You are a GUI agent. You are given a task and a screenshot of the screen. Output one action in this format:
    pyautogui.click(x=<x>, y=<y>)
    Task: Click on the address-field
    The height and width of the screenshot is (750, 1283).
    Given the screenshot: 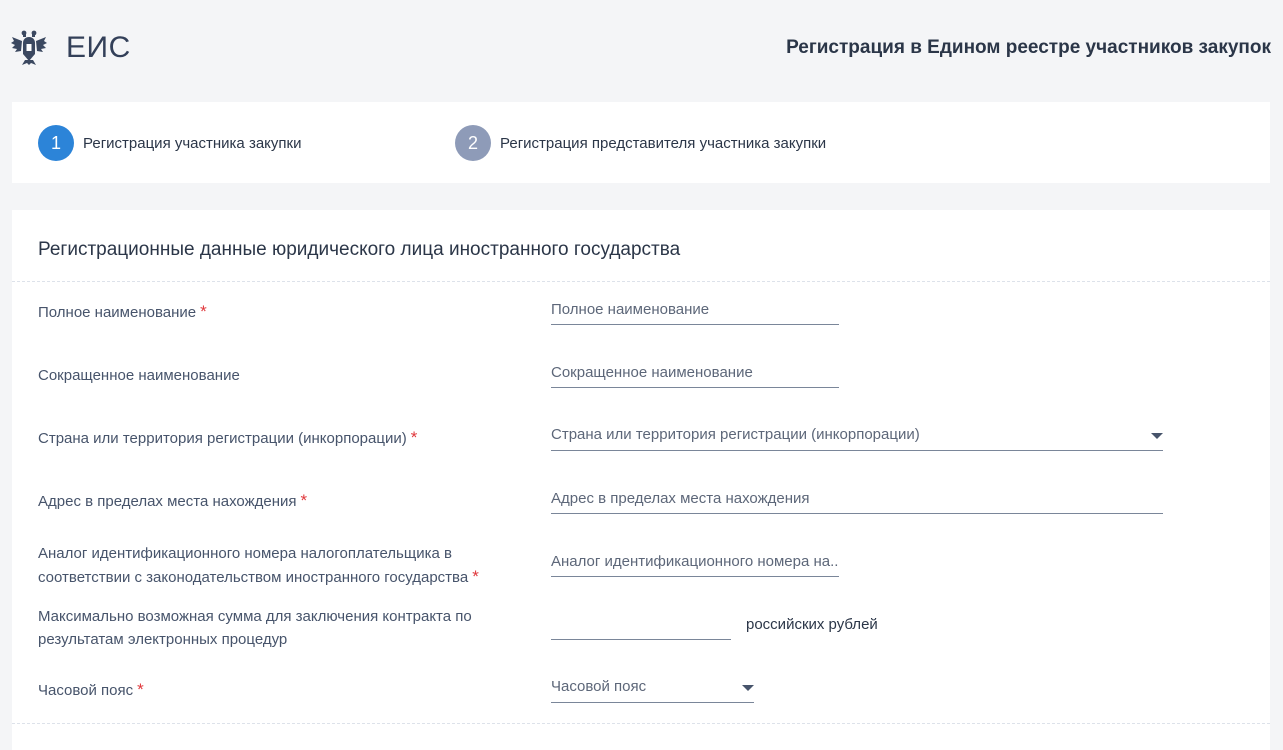 What is the action you would take?
    pyautogui.click(x=857, y=499)
    